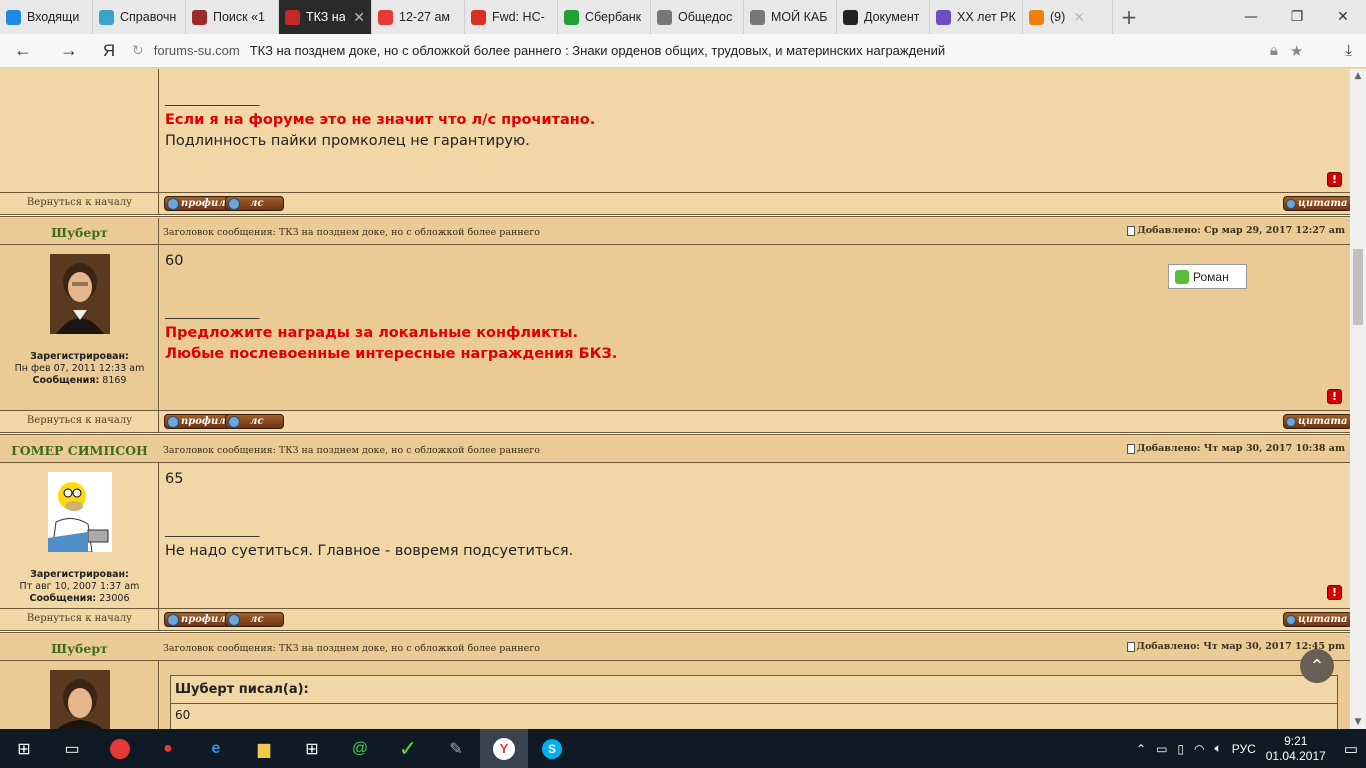 The image size is (1366, 768). Describe the element at coordinates (242, 689) in the screenshot. I see `quote-author: Шуберт писал(а):` at that location.